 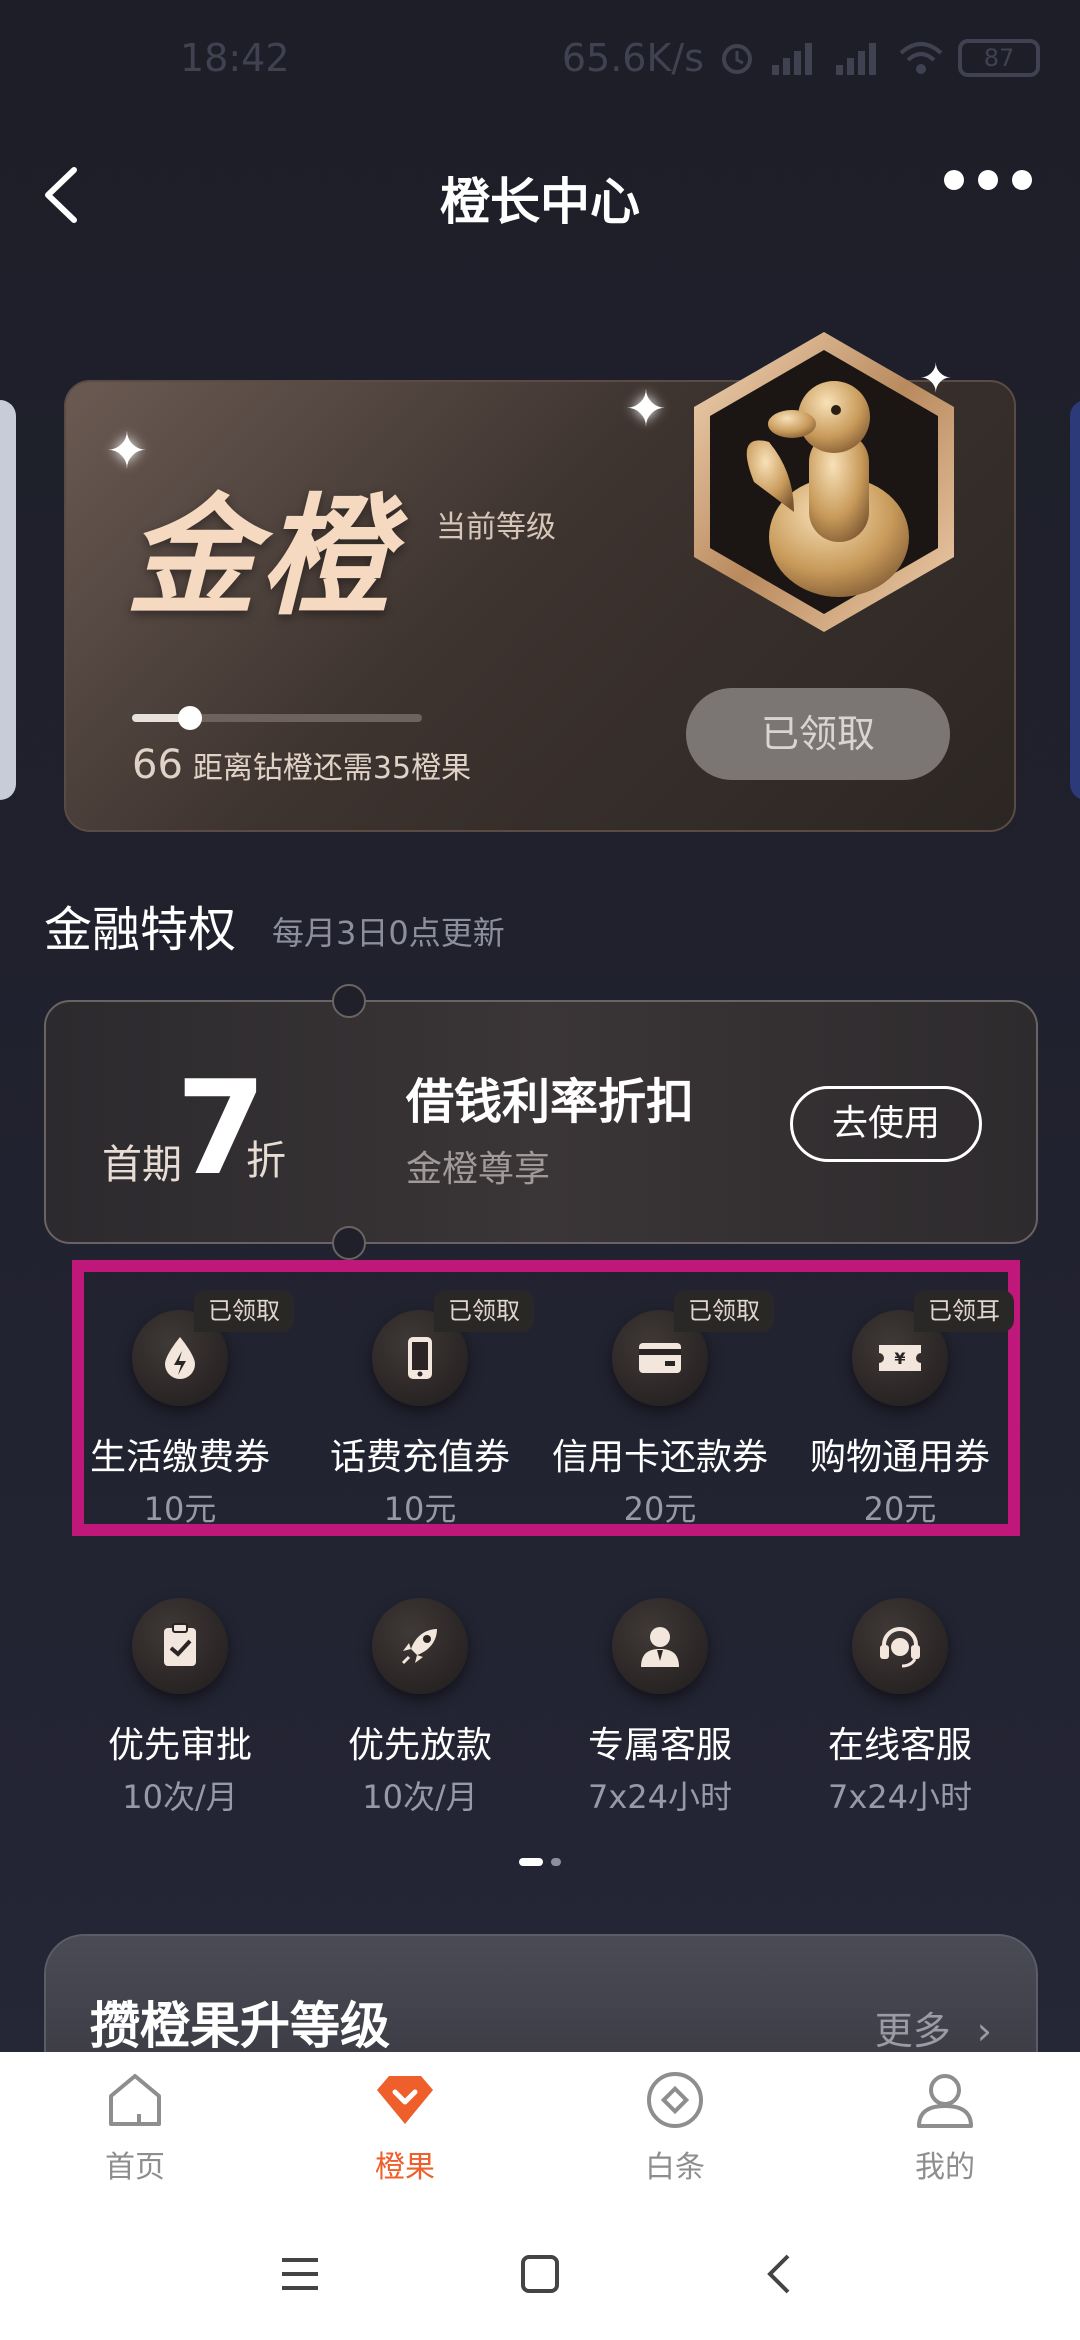 I want to click on voucher-label: 生活缴费券, so click(x=179, y=1457).